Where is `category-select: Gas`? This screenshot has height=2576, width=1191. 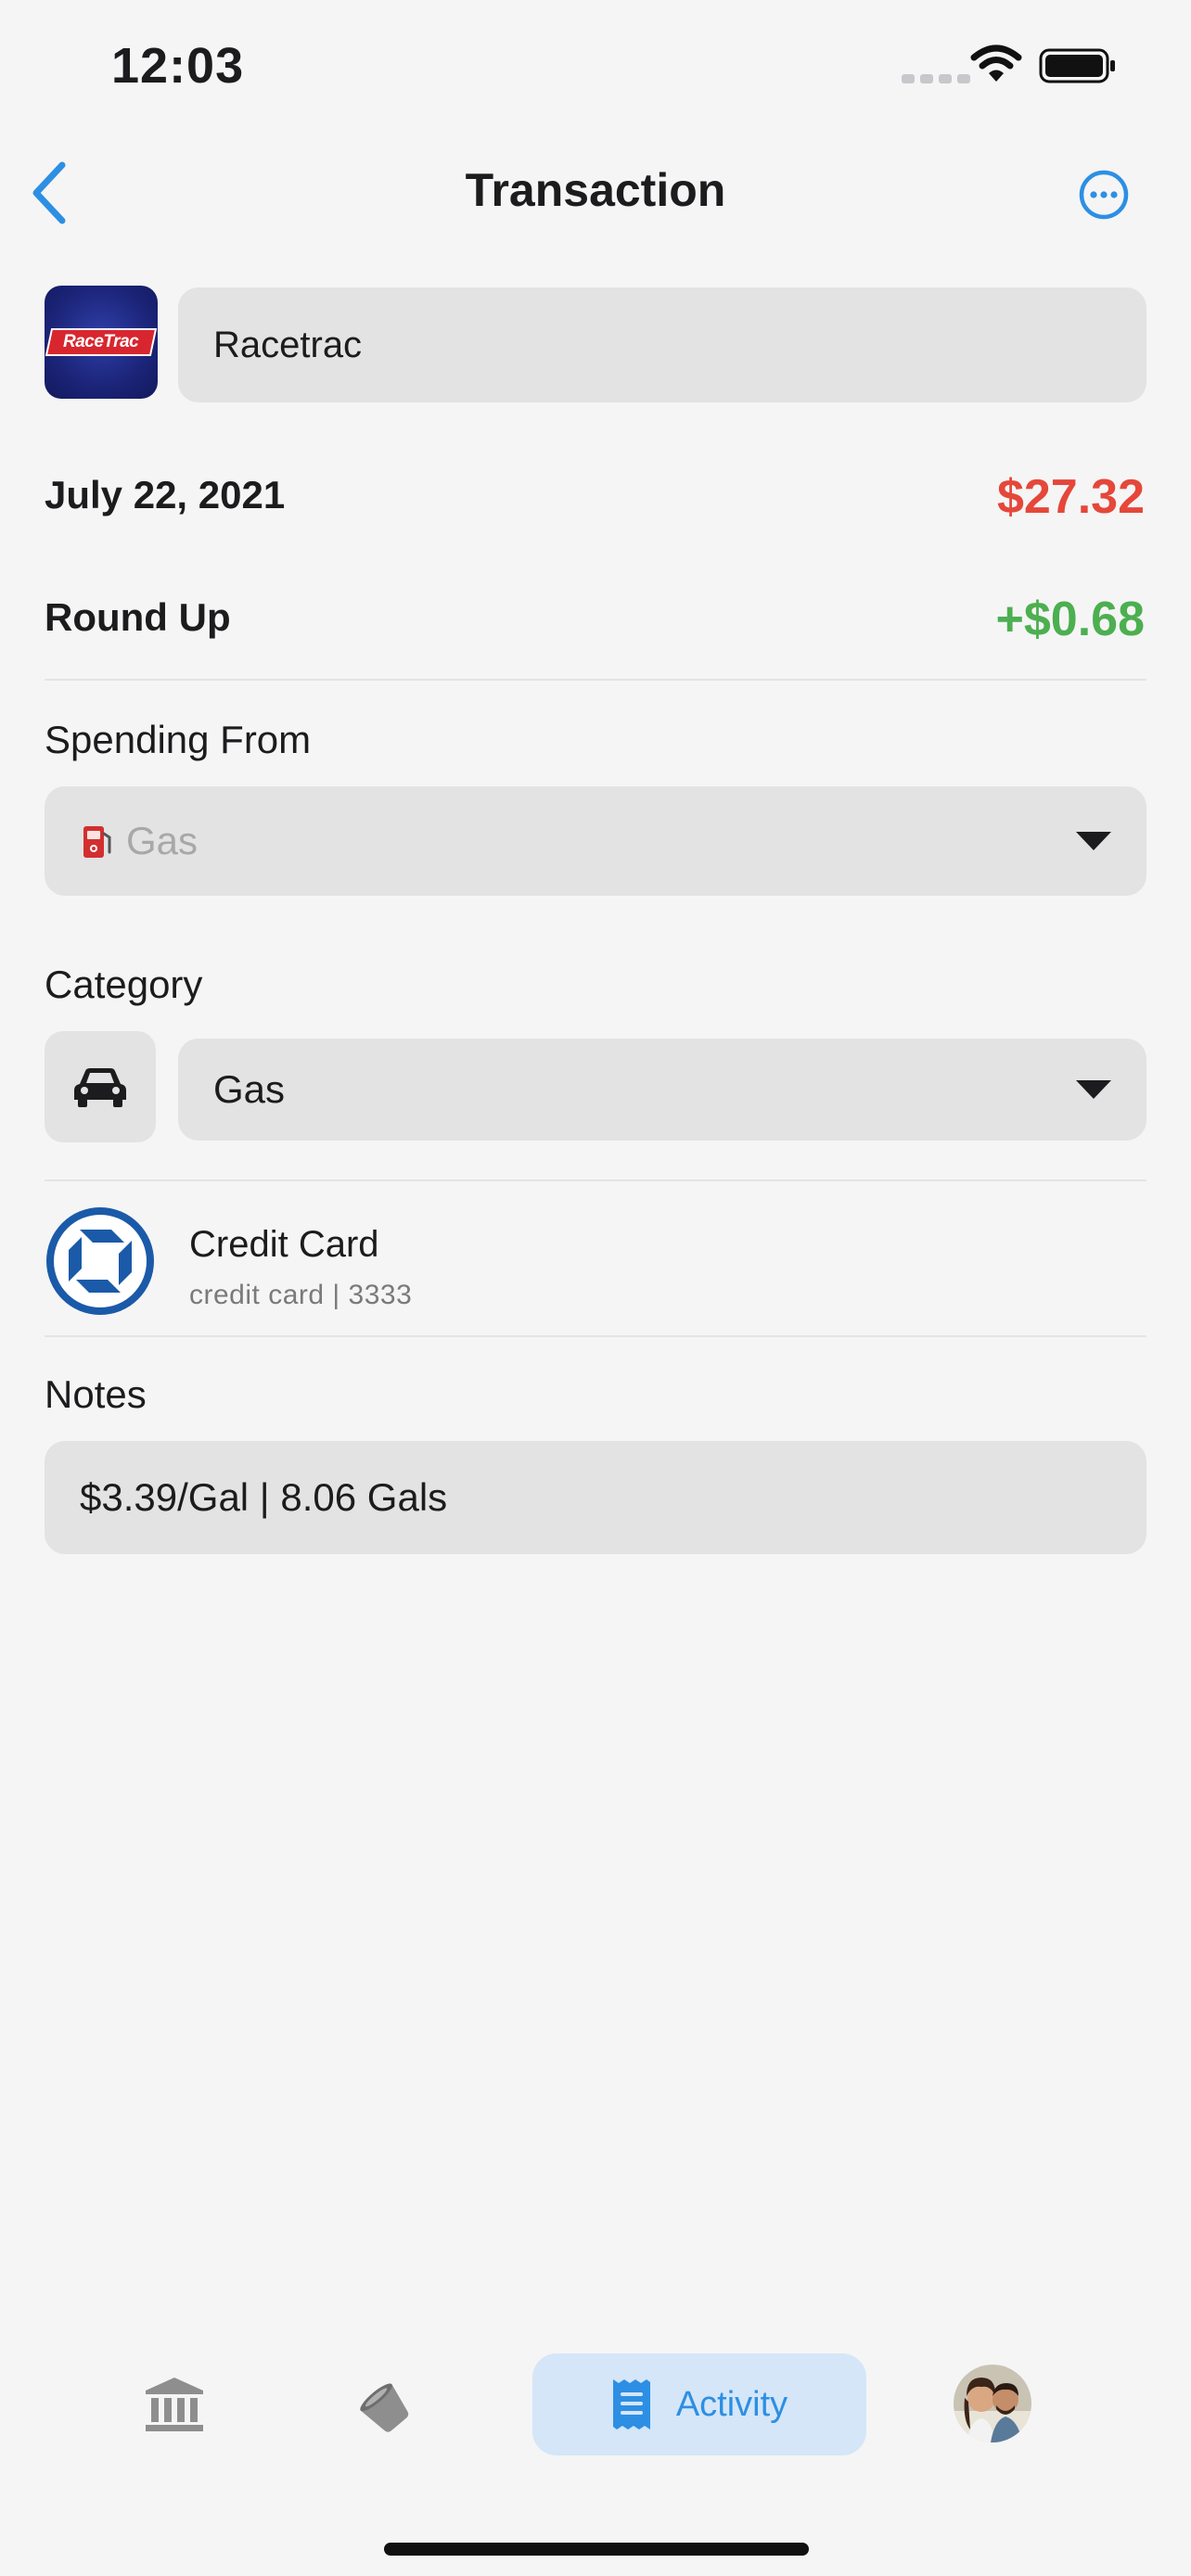
category-select: Gas is located at coordinates (662, 1090).